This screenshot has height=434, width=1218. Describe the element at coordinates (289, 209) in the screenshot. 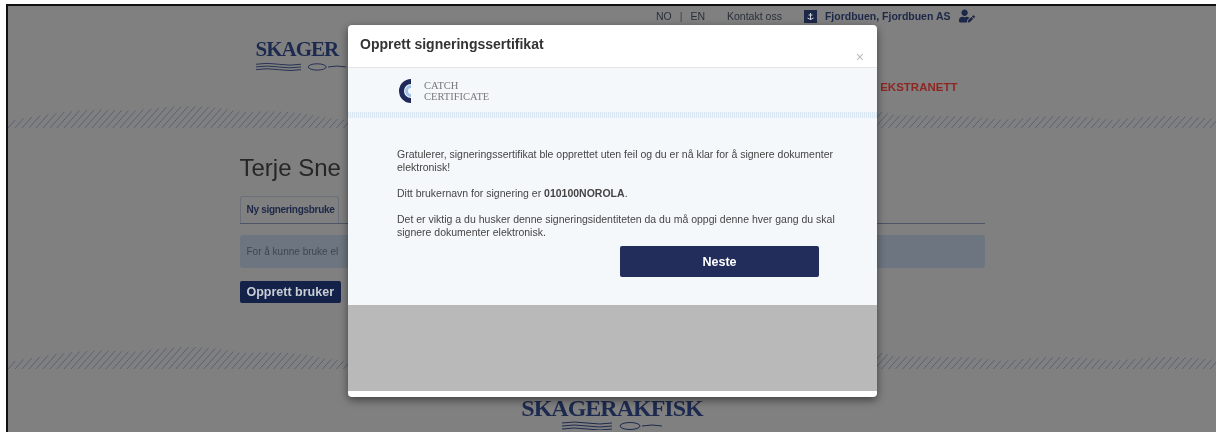

I see `tab: Ny signeringsbruke` at that location.